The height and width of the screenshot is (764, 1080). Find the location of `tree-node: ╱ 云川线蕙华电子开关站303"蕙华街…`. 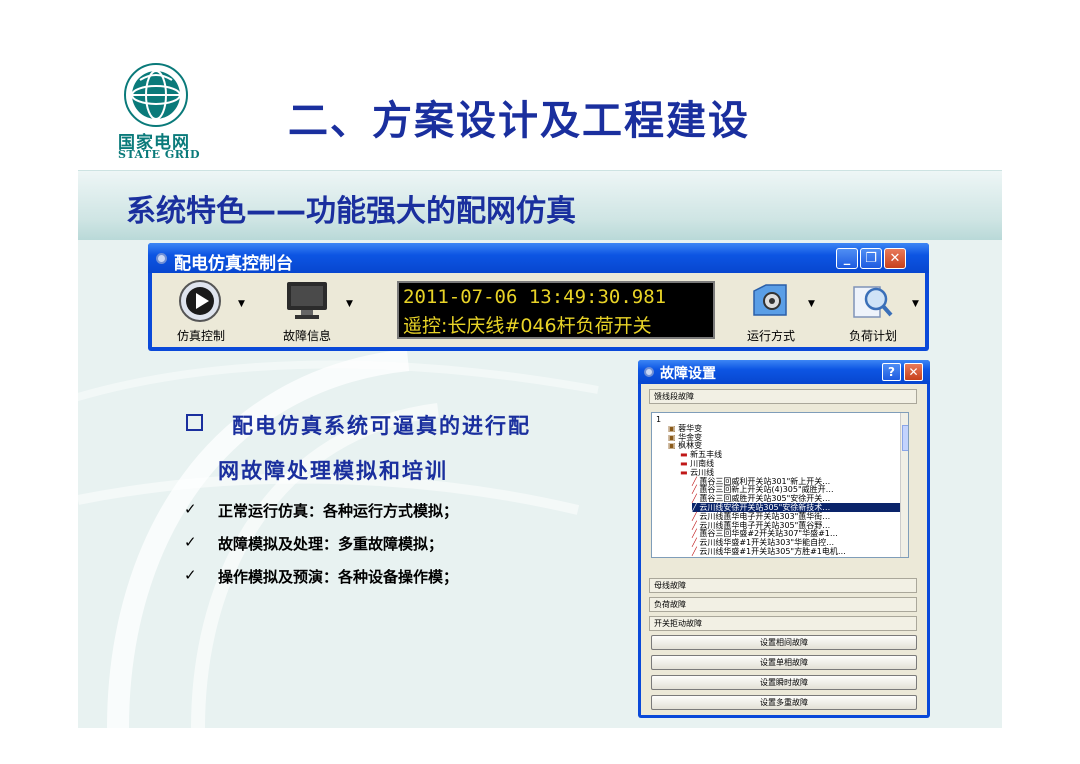

tree-node: ╱ 云川线蕙华电子开关站303"蕙华街… is located at coordinates (796, 516).